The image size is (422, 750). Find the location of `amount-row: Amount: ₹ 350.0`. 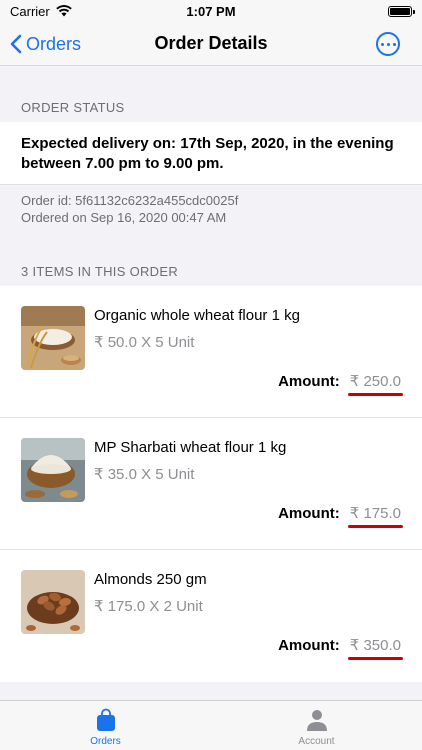

amount-row: Amount: ₹ 350.0 is located at coordinates (341, 648).